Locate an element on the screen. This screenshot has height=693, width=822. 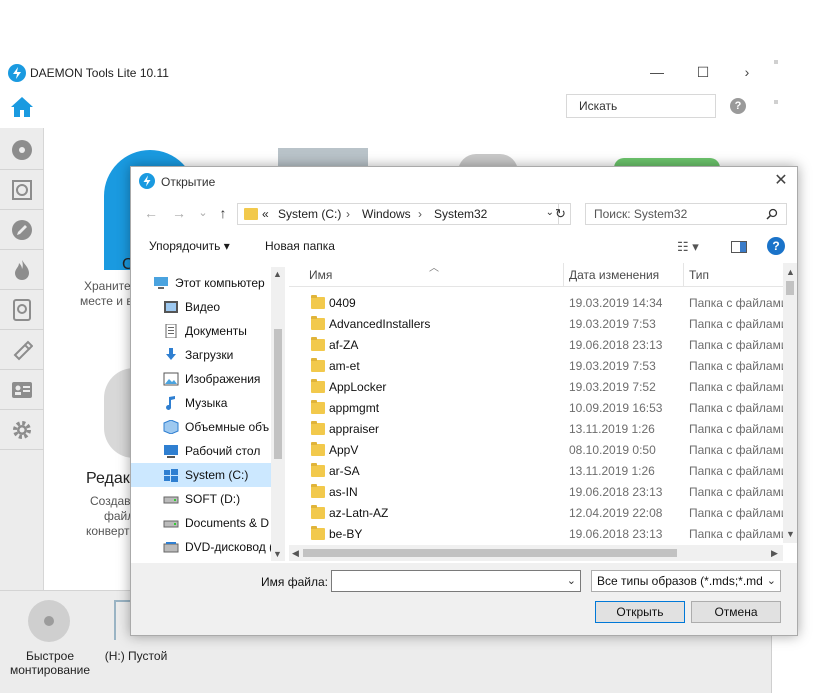
file-row: appmgmt 10.09.2019 16:53 Папка с файлами is located at coordinates (536, 408).